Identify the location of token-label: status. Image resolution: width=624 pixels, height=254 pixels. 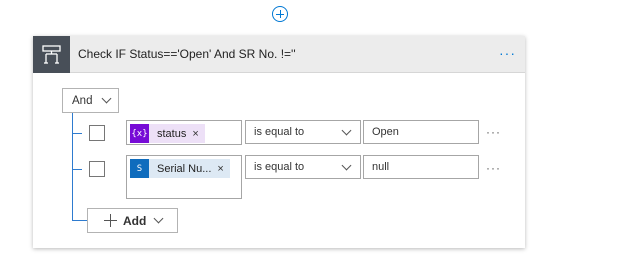
(172, 133).